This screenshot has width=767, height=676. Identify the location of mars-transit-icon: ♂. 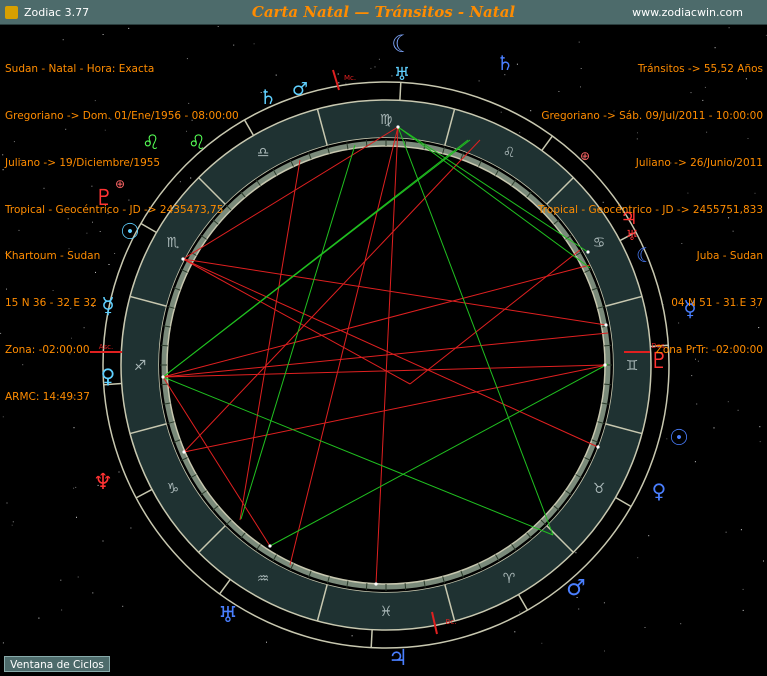
(576, 588).